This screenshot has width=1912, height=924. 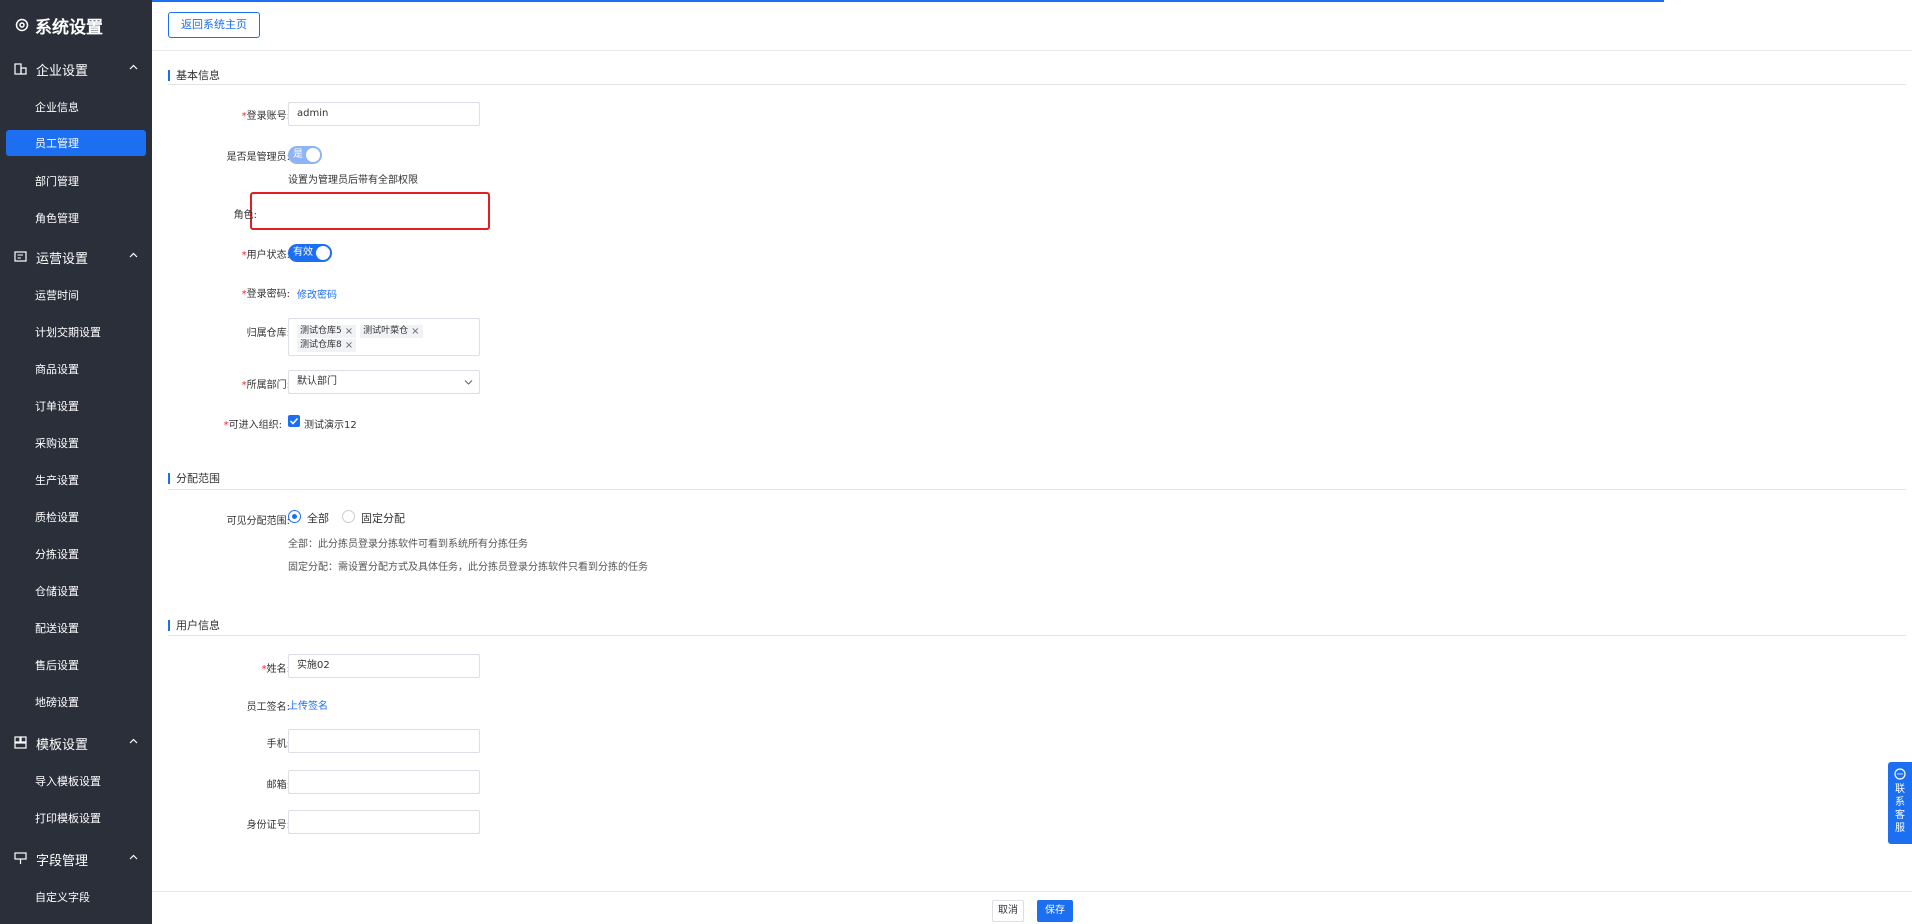 What do you see at coordinates (384, 741) in the screenshot?
I see `phone-input` at bounding box center [384, 741].